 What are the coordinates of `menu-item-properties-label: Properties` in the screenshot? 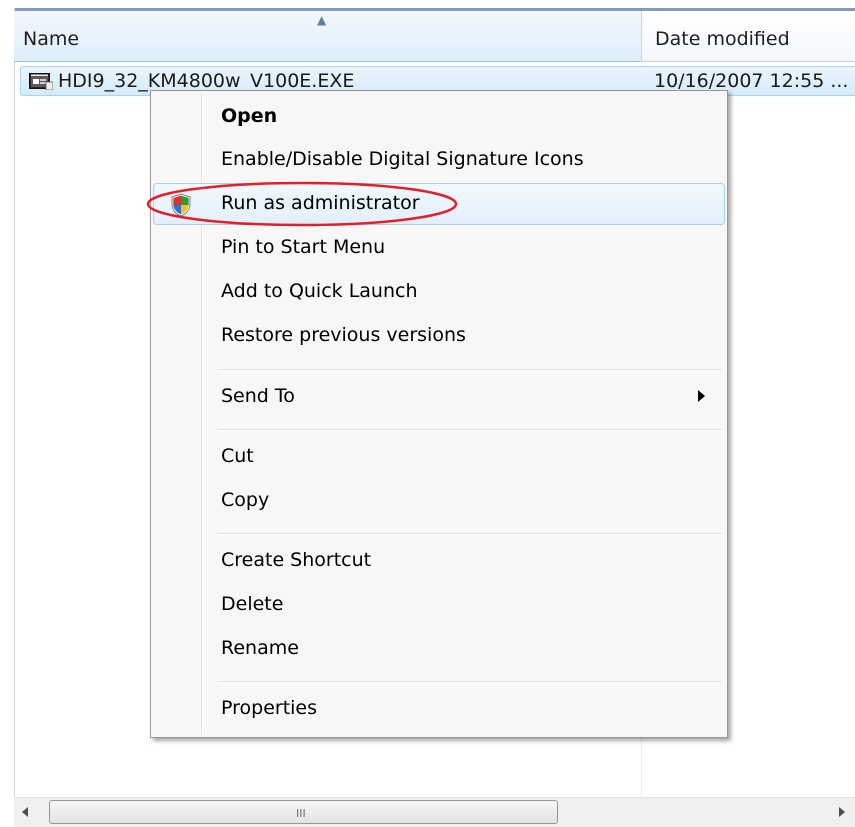 It's located at (269, 708).